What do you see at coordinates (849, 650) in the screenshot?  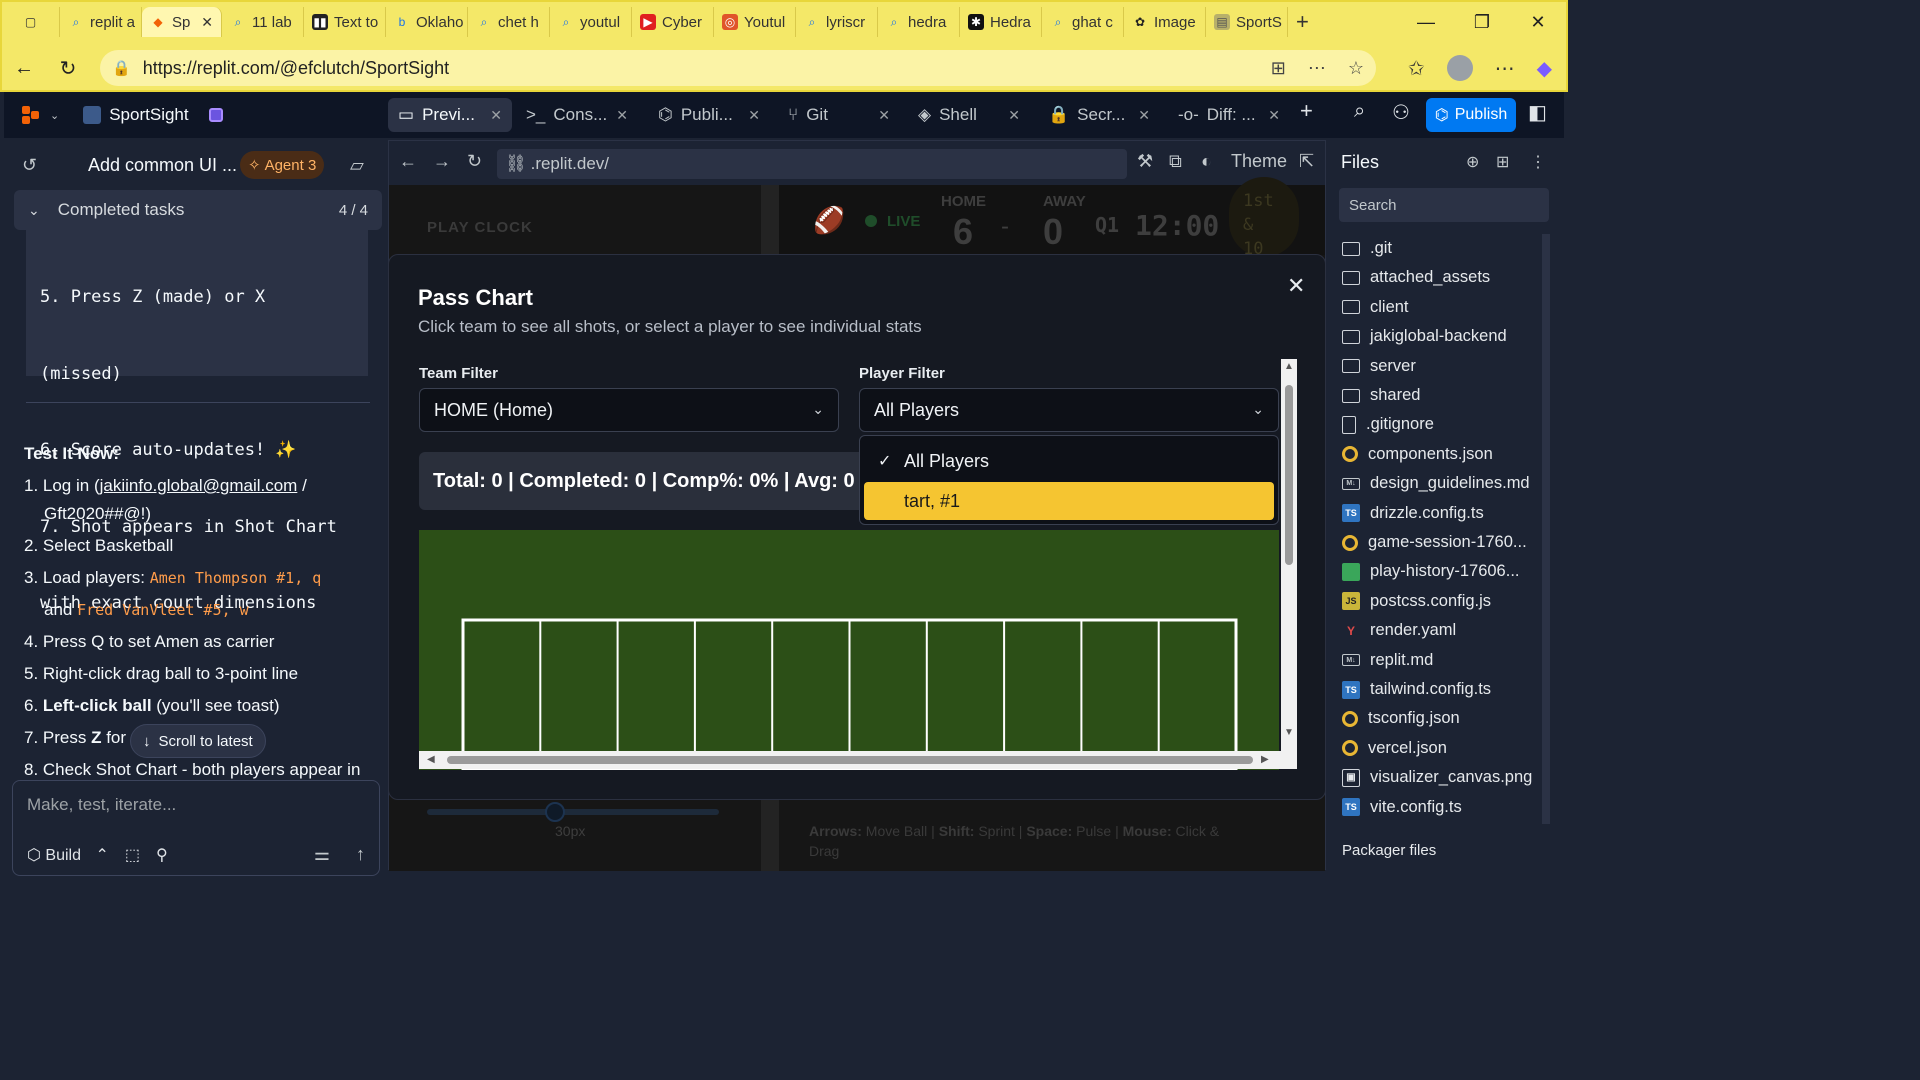 I see `pass-chart-field` at bounding box center [849, 650].